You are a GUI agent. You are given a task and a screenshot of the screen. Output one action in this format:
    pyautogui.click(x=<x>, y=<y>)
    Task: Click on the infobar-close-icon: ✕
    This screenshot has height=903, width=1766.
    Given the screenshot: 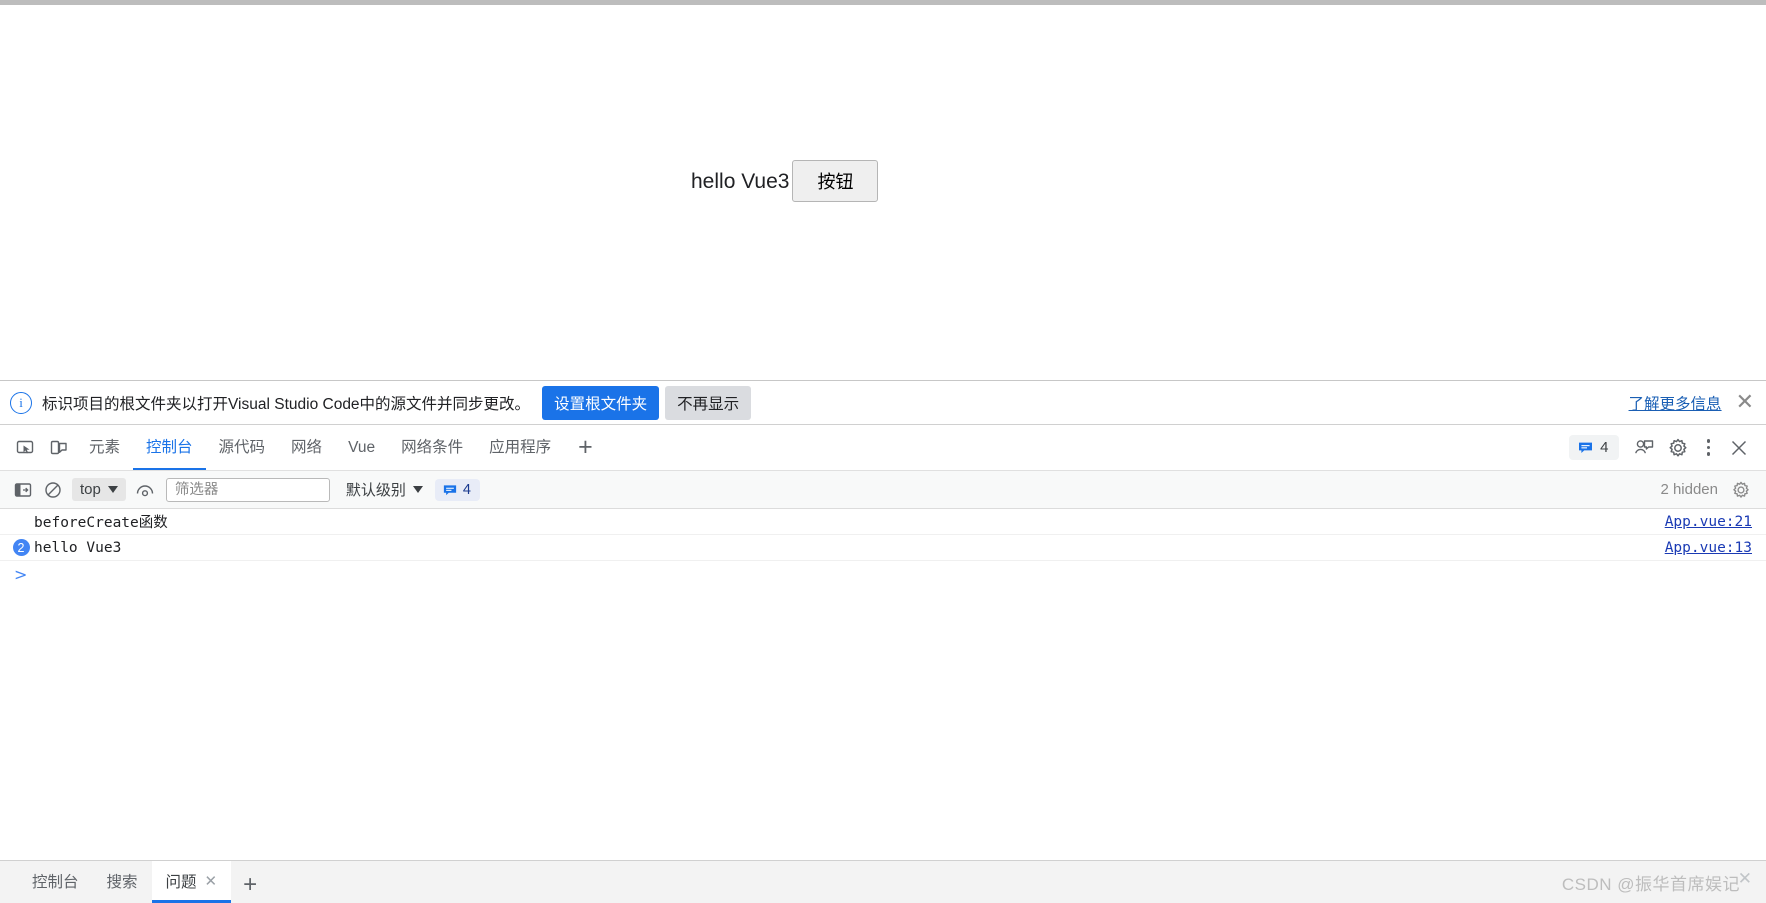 What is the action you would take?
    pyautogui.click(x=1745, y=402)
    